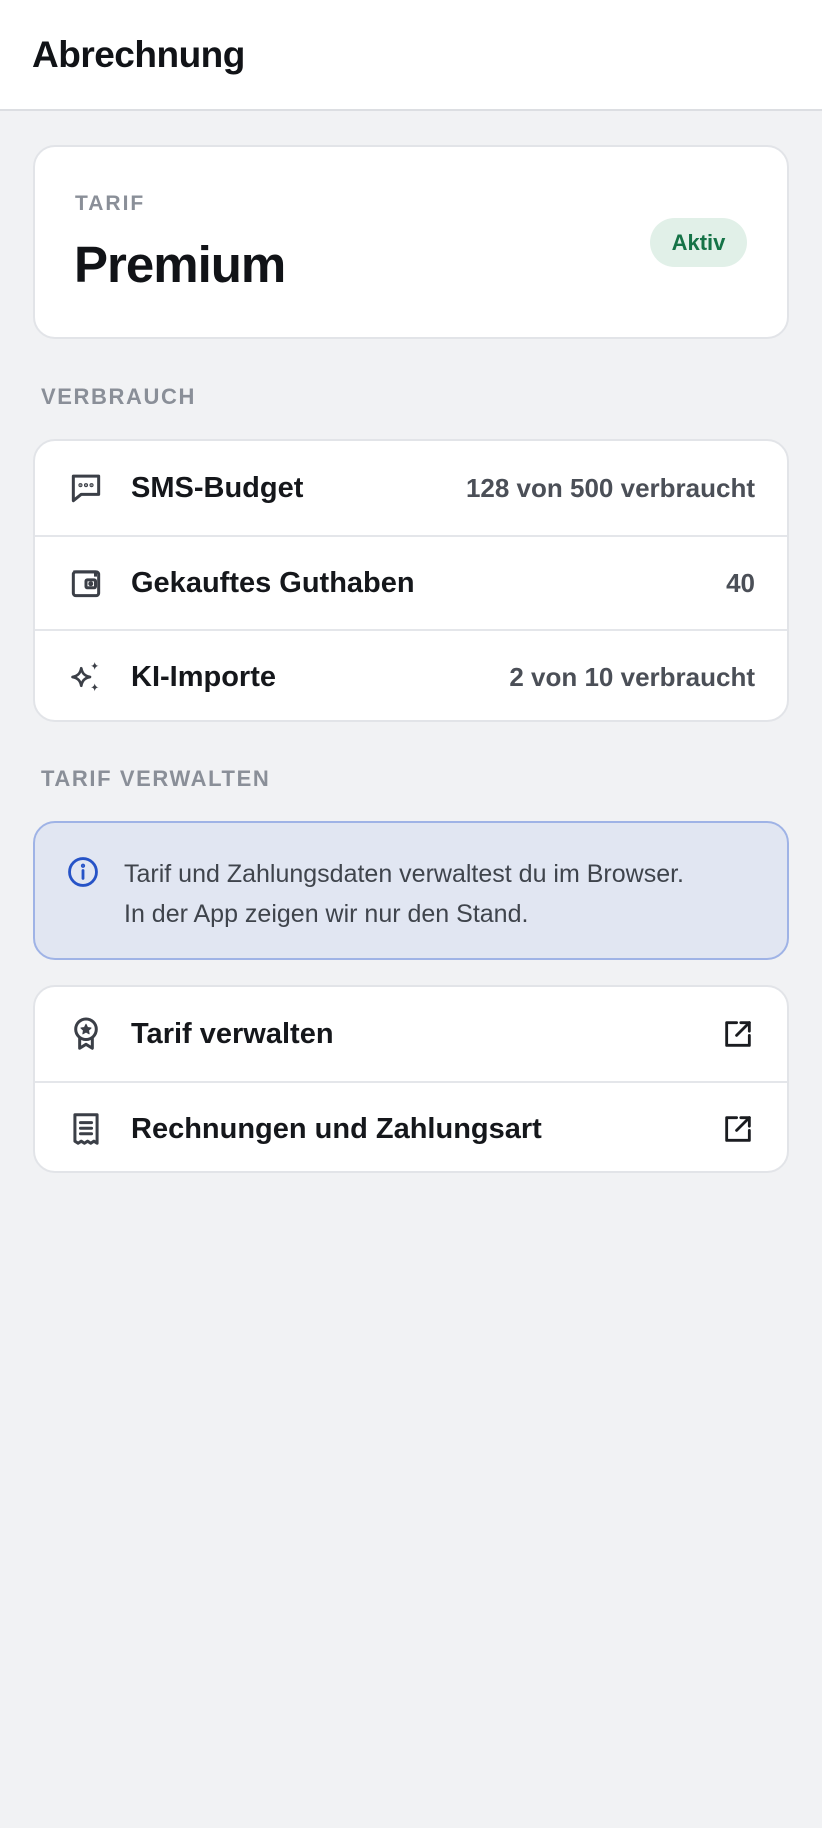 Image resolution: width=822 pixels, height=1828 pixels. What do you see at coordinates (273, 582) in the screenshot?
I see `usage-label: Gekauftes Guthaben` at bounding box center [273, 582].